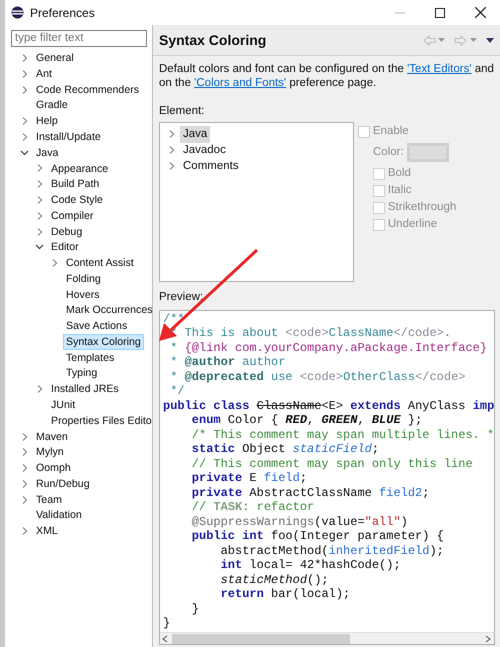 The image size is (500, 647). What do you see at coordinates (400, 190) in the screenshot?
I see `checkbox-label: Italic` at bounding box center [400, 190].